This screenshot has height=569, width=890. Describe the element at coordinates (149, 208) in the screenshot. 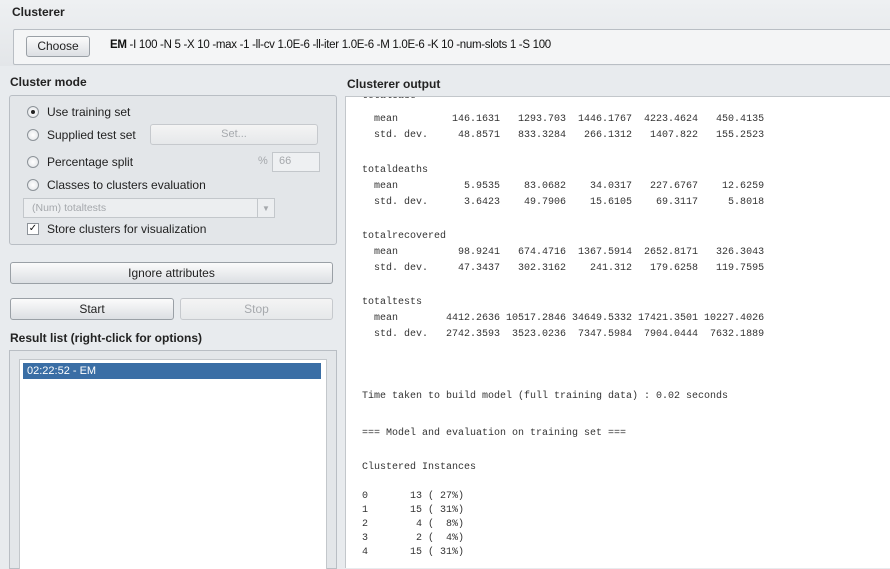

I see `class-attribute-select: (Num) totaltests ▼` at that location.